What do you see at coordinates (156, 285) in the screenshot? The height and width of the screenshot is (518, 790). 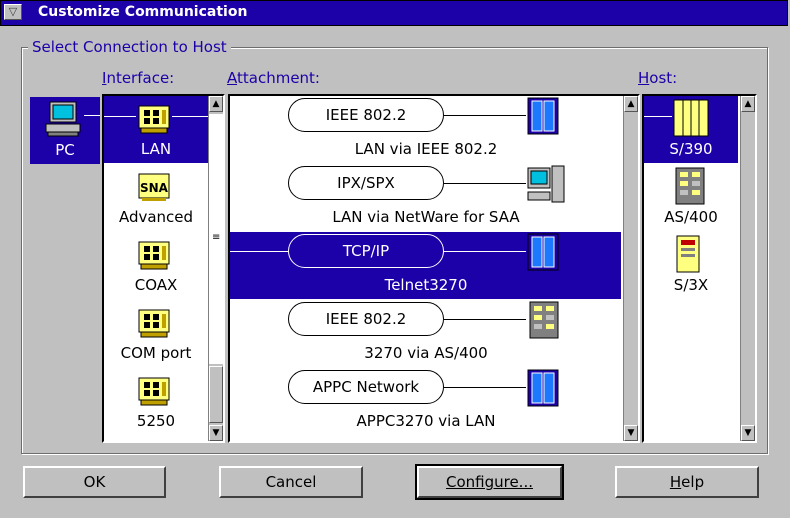 I see `interface-item-label: COAX` at bounding box center [156, 285].